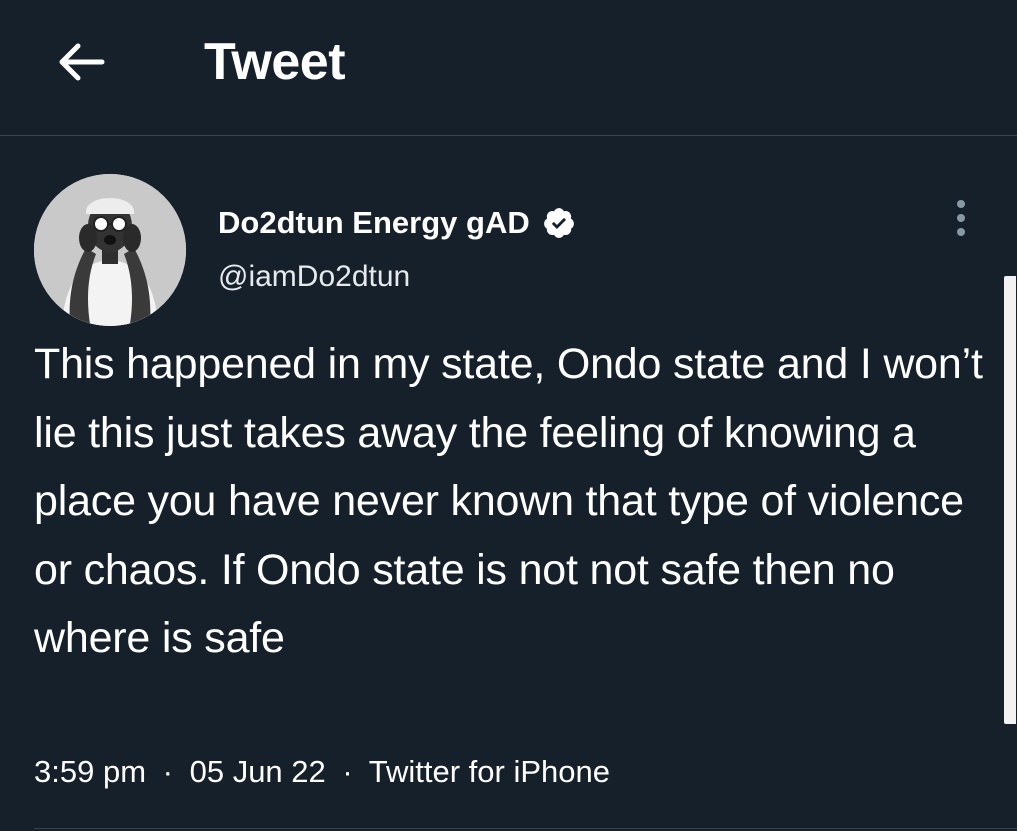 This screenshot has height=831, width=1017. I want to click on back-button, so click(80, 62).